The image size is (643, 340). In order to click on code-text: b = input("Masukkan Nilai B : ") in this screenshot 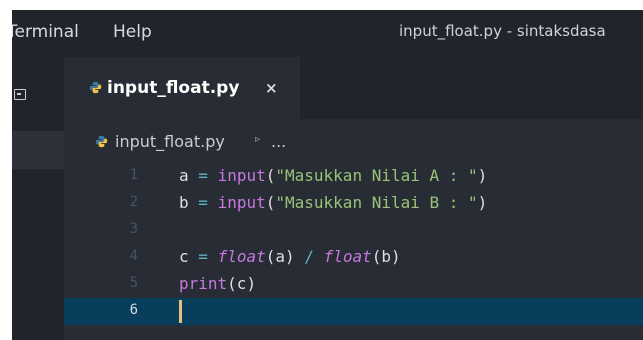, I will do `click(333, 202)`.